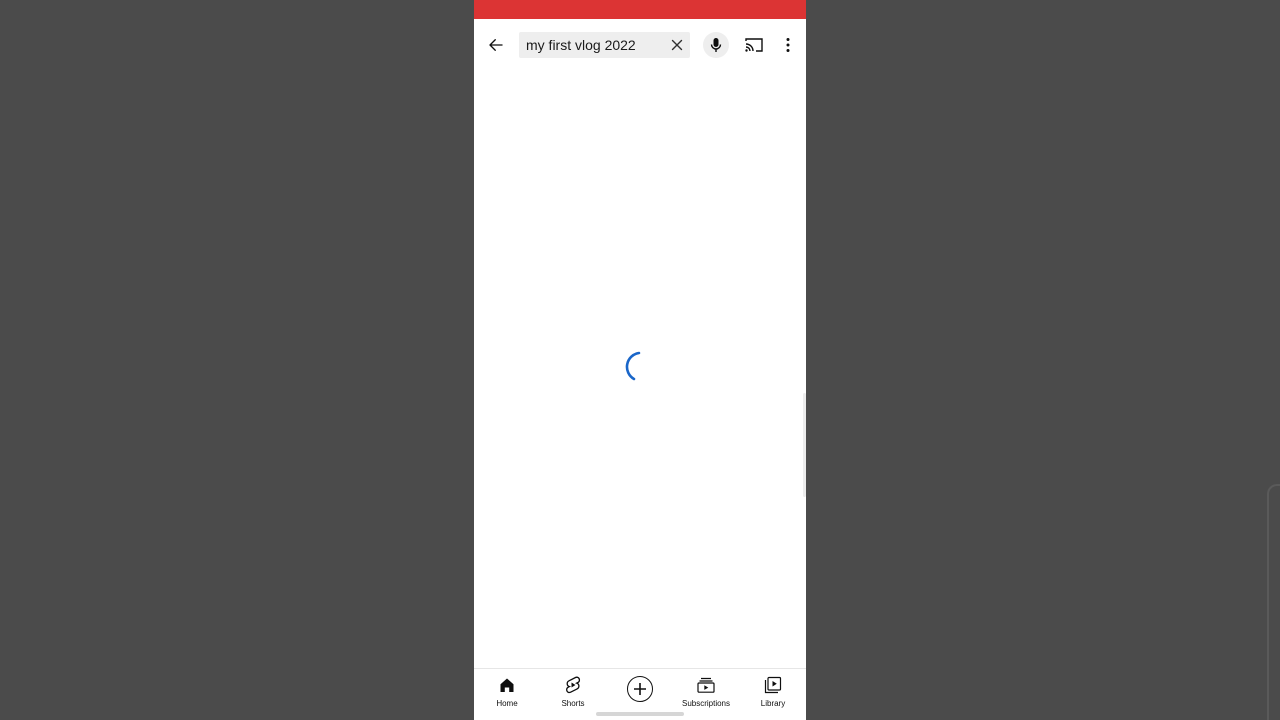 The width and height of the screenshot is (1280, 720). Describe the element at coordinates (640, 9) in the screenshot. I see `status-bar` at that location.